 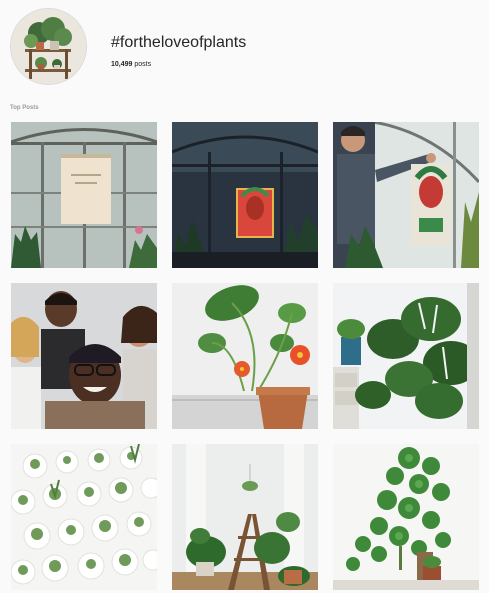 I want to click on hashtag-header: #fortheloveofplants 10,499 posts, so click(x=245, y=48).